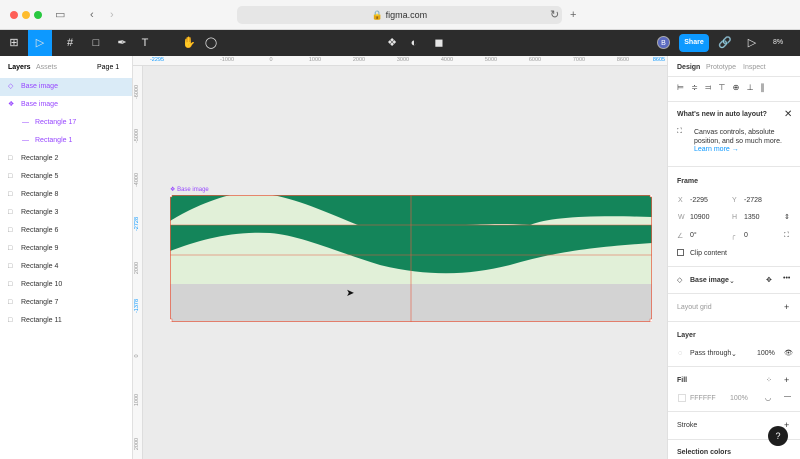 The height and width of the screenshot is (459, 800). I want to click on stroke-section-title: Stroke, so click(687, 425).